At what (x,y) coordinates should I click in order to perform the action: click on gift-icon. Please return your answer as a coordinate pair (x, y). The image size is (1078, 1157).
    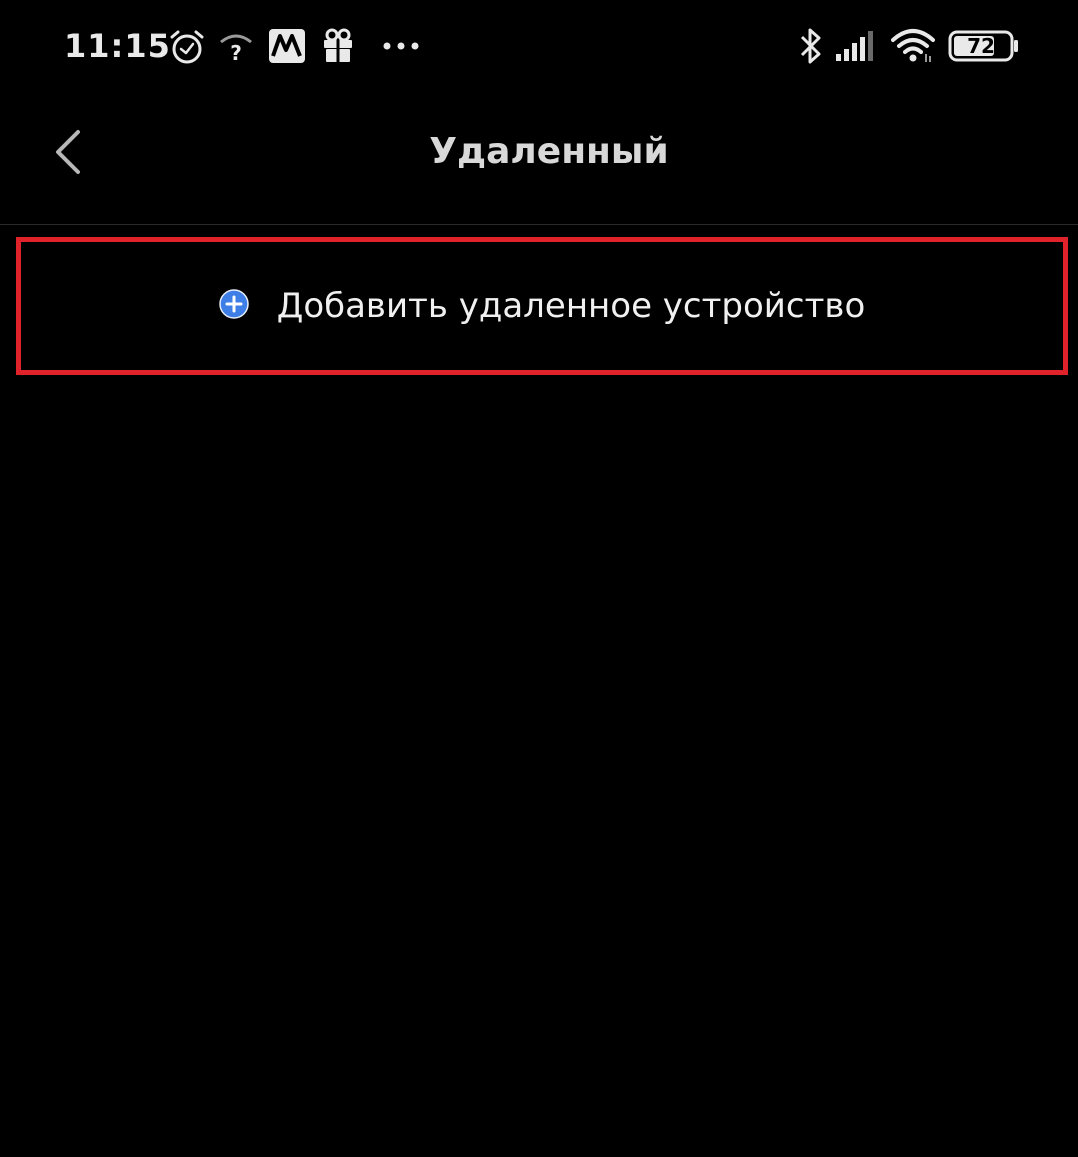
    Looking at the image, I should click on (338, 45).